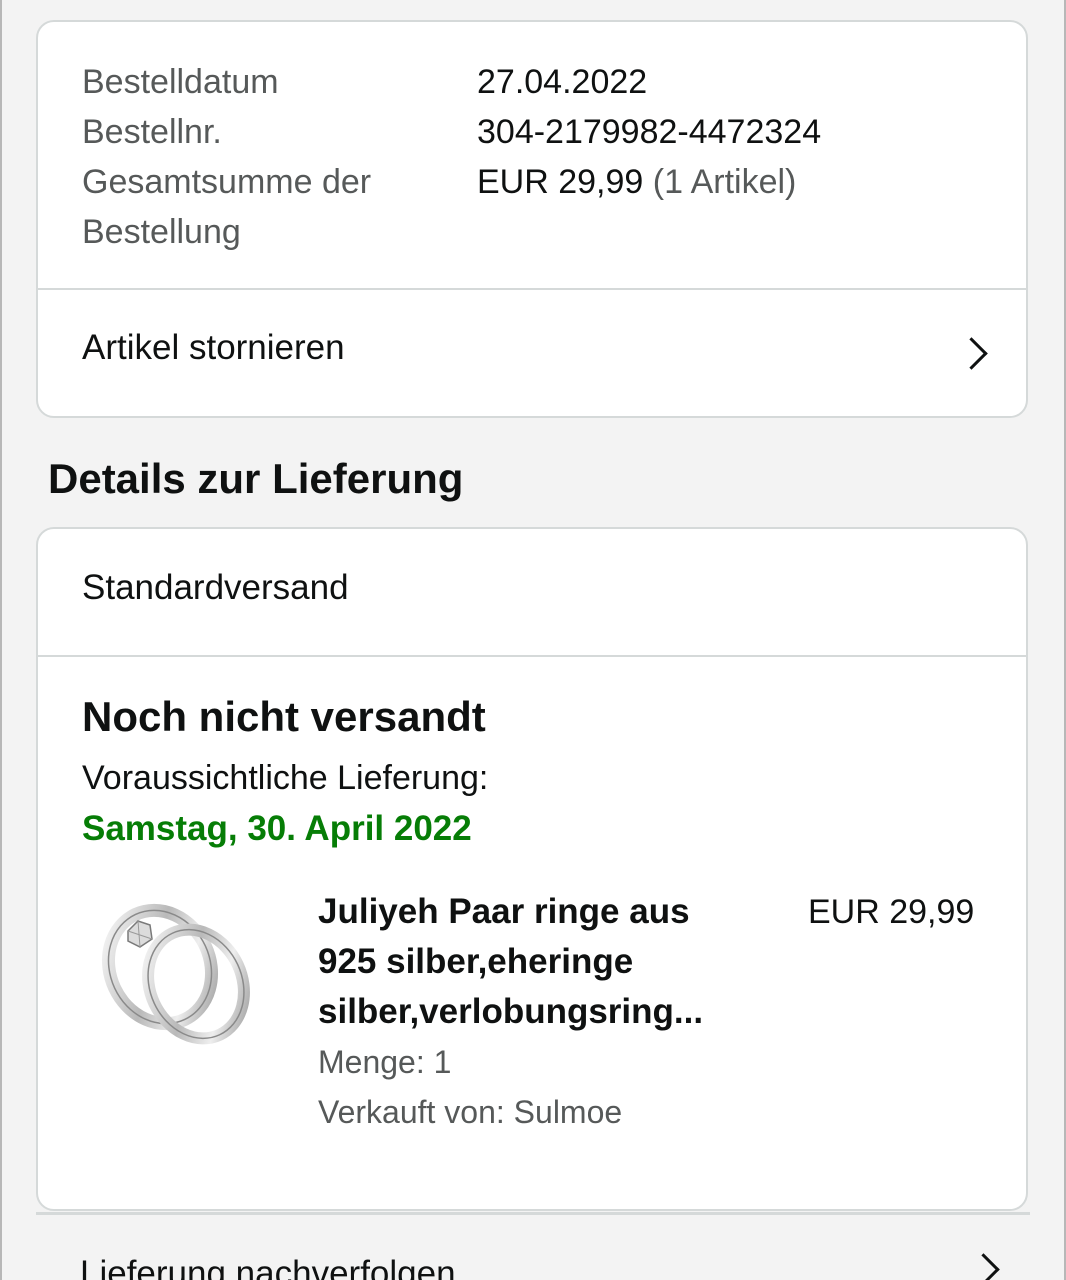  I want to click on shipping-method: Standardversand, so click(215, 587).